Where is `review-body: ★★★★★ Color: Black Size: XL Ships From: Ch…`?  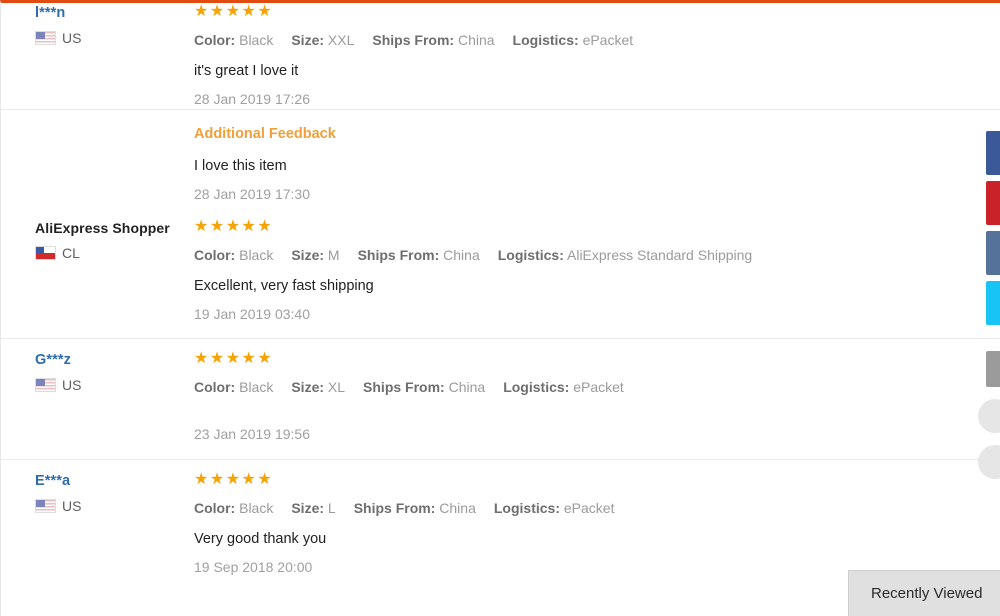 review-body: ★★★★★ Color: Black Size: XL Ships From: Ch… is located at coordinates (597, 391).